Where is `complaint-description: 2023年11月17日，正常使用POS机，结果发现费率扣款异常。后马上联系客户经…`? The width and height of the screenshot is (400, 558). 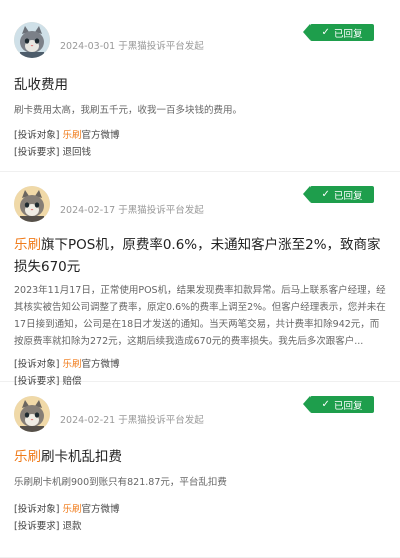
complaint-description: 2023年11月17日，正常使用POS机，结果发现费率扣款异常。后马上联系客户经… is located at coordinates (200, 316).